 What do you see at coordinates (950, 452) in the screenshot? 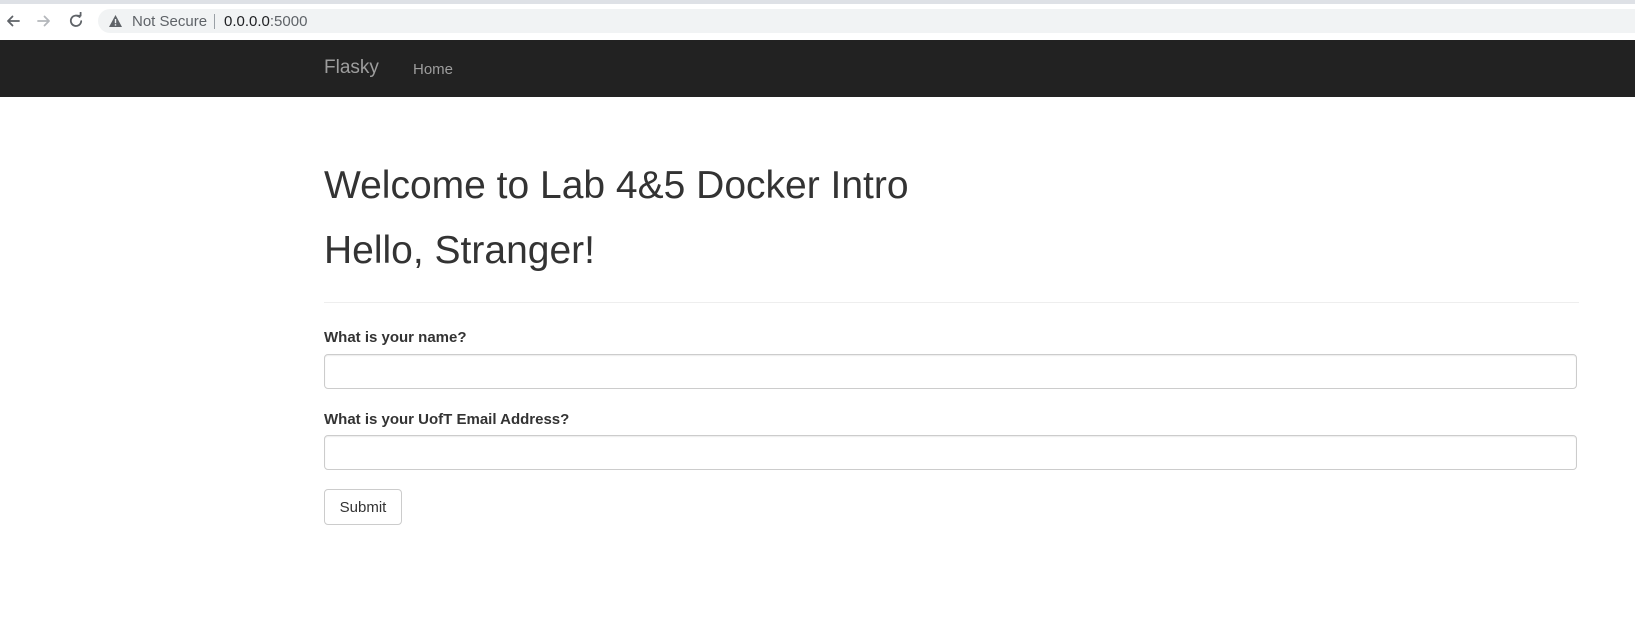
I see `email-input` at bounding box center [950, 452].